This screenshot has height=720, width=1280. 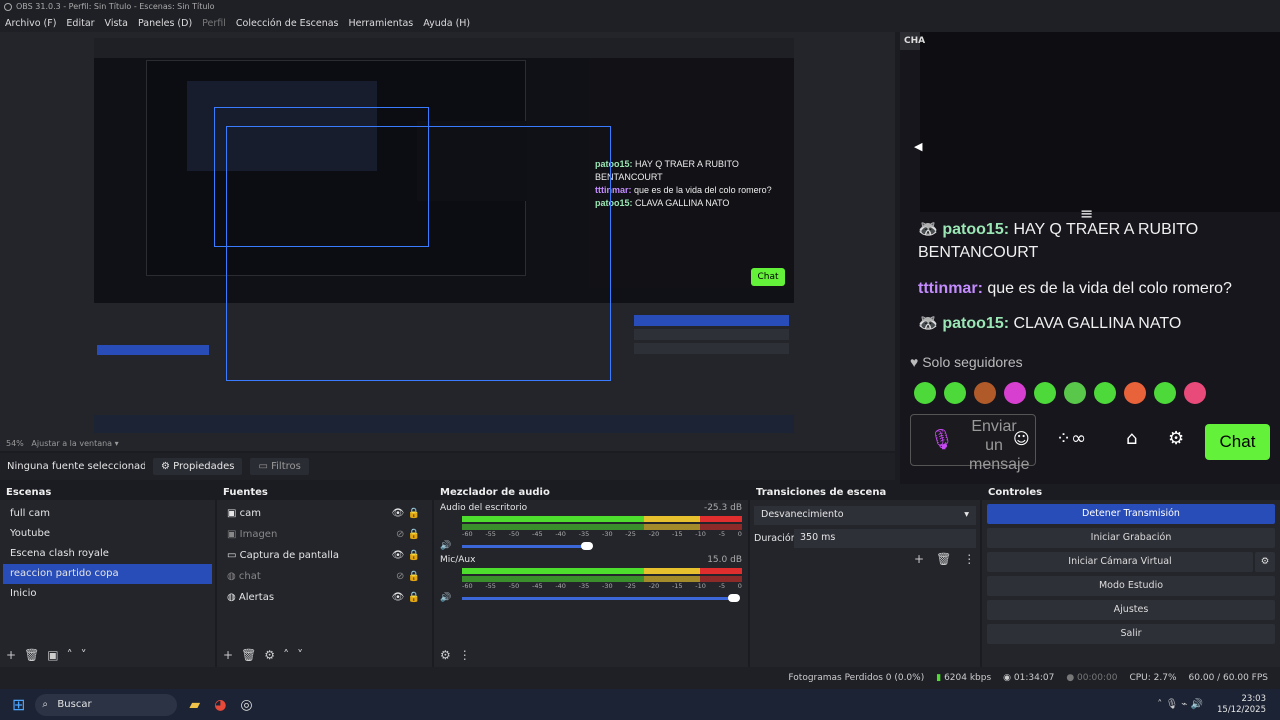 What do you see at coordinates (165, 23) in the screenshot?
I see `menu-paneles: Paneles (D)` at bounding box center [165, 23].